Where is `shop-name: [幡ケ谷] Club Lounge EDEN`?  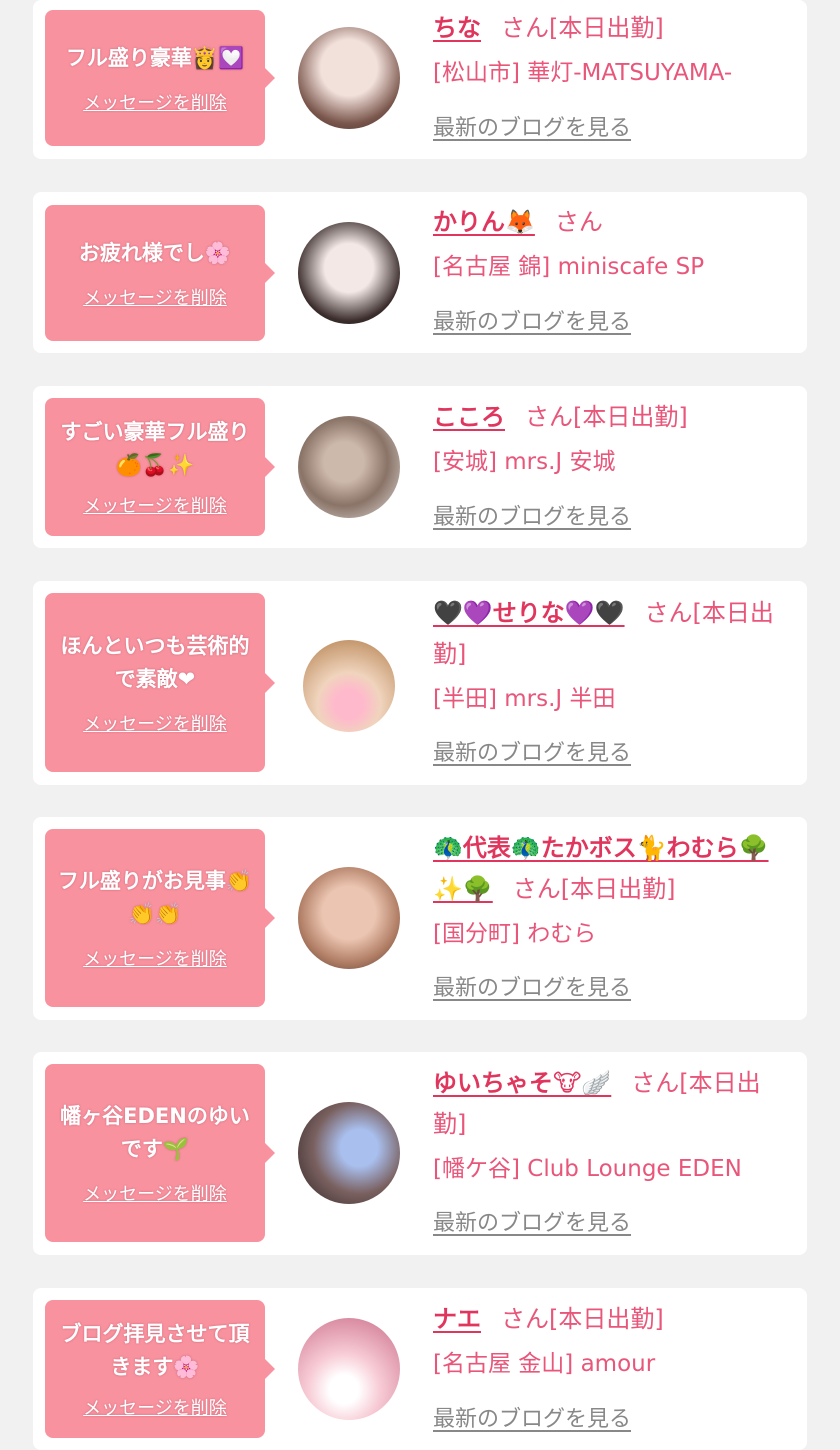 shop-name: [幡ケ谷] Club Lounge EDEN is located at coordinates (587, 1169).